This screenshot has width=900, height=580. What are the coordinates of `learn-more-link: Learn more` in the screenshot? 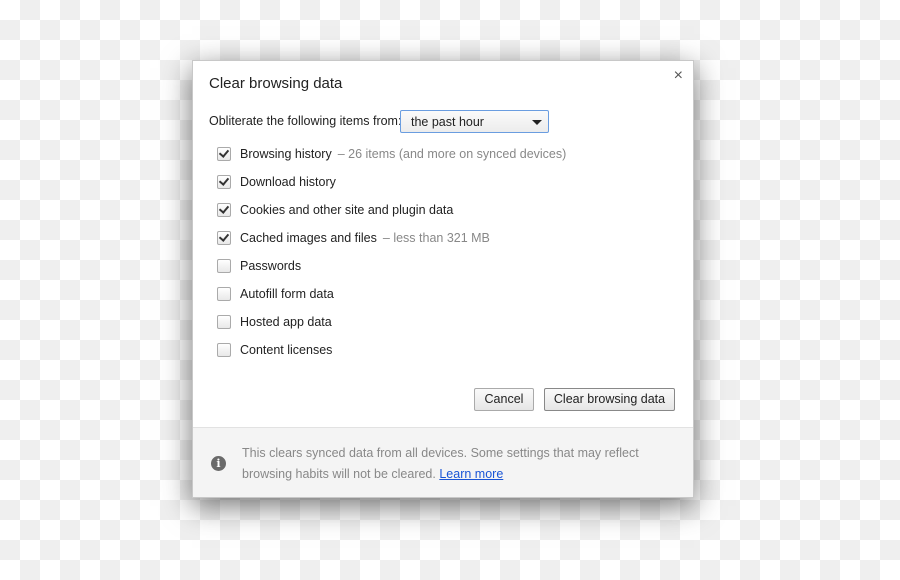 It's located at (471, 474).